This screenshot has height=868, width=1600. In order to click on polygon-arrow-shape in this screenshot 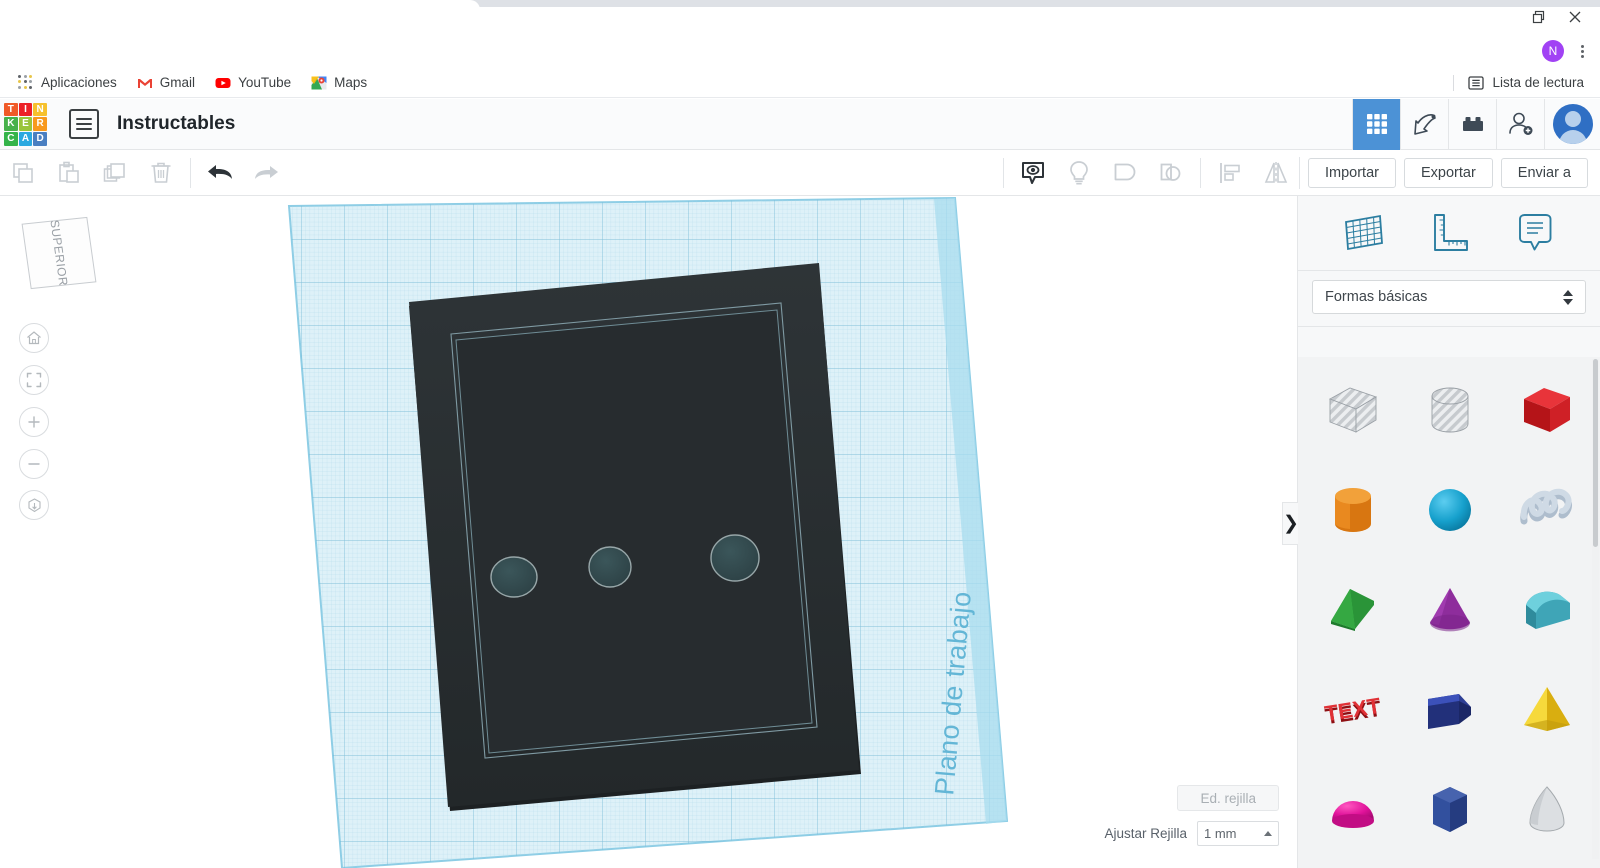, I will do `click(1449, 710)`.